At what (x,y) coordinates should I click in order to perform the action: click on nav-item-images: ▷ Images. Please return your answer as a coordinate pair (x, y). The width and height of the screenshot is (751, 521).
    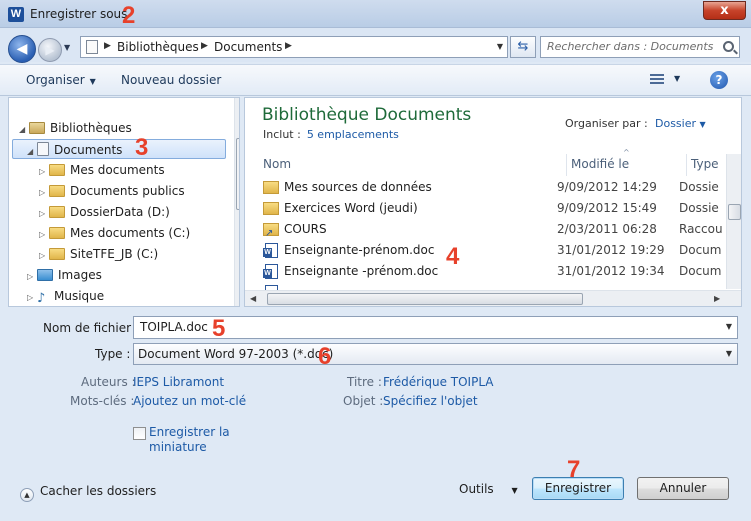
    Looking at the image, I should click on (64, 275).